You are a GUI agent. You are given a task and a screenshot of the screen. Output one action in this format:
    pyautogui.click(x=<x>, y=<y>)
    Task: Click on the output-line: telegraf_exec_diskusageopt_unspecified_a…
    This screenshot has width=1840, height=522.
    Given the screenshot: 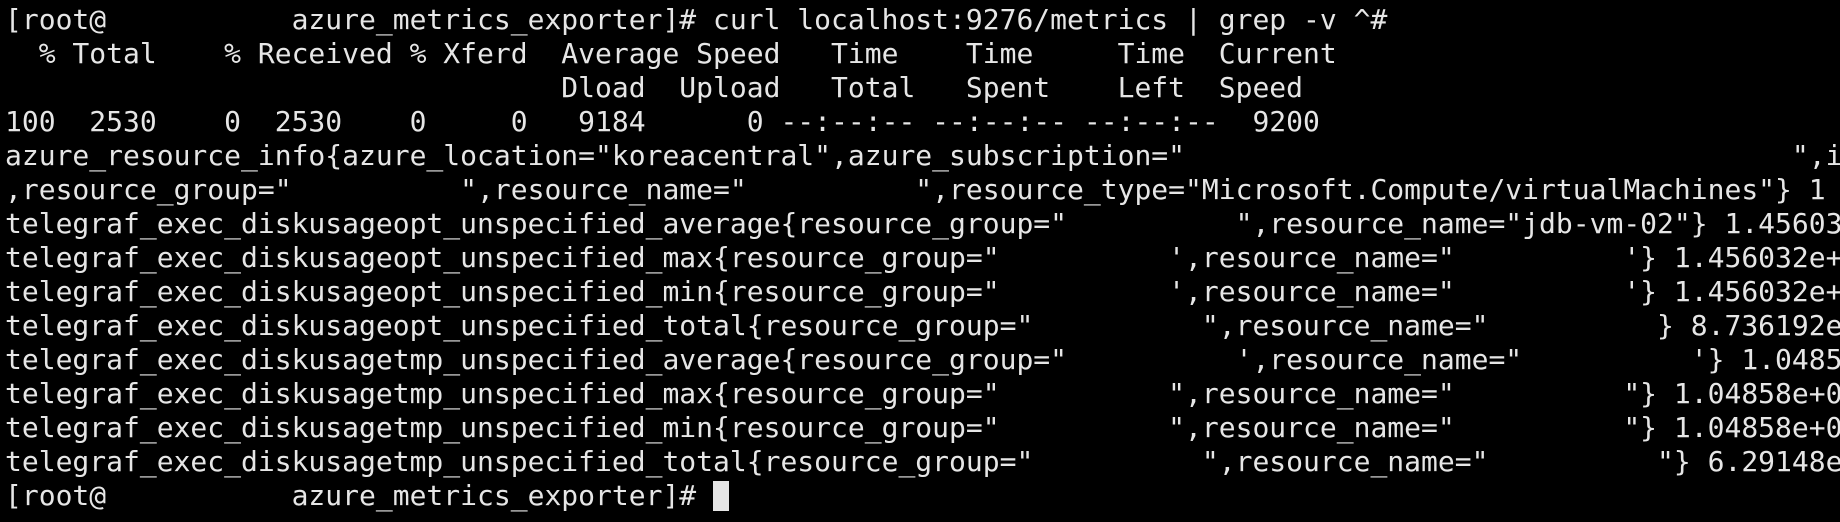 What is the action you would take?
    pyautogui.click(x=922, y=223)
    